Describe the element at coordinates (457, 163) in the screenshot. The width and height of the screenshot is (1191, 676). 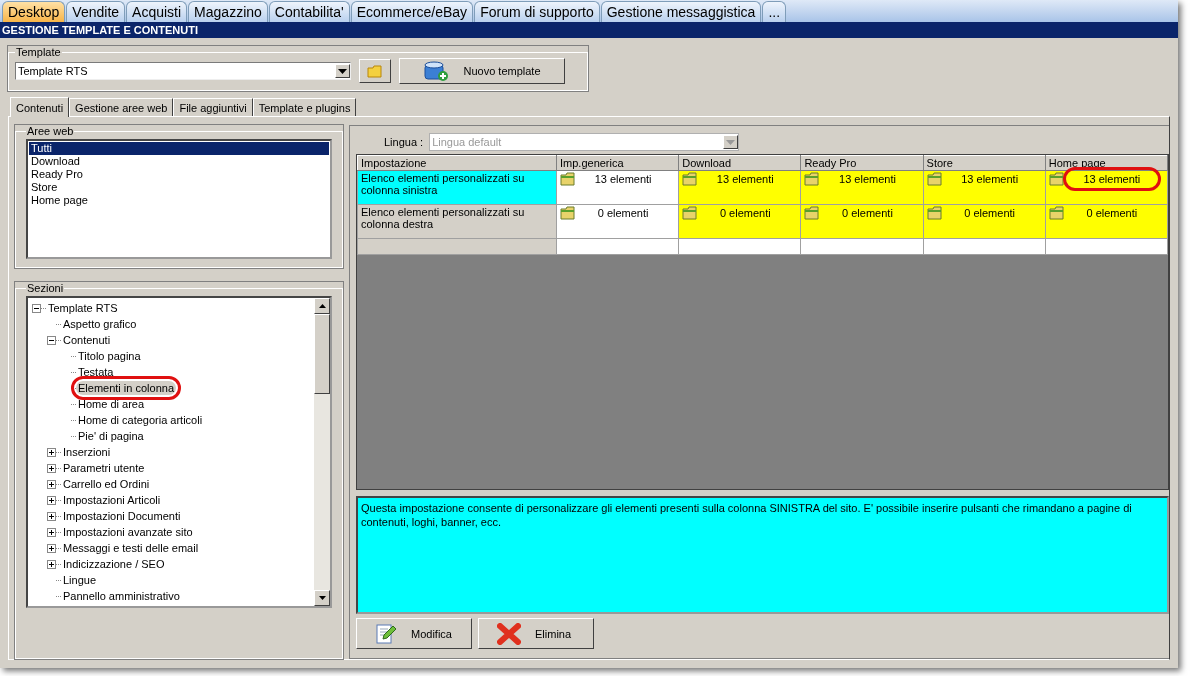
I see `column-header: Impostazione` at that location.